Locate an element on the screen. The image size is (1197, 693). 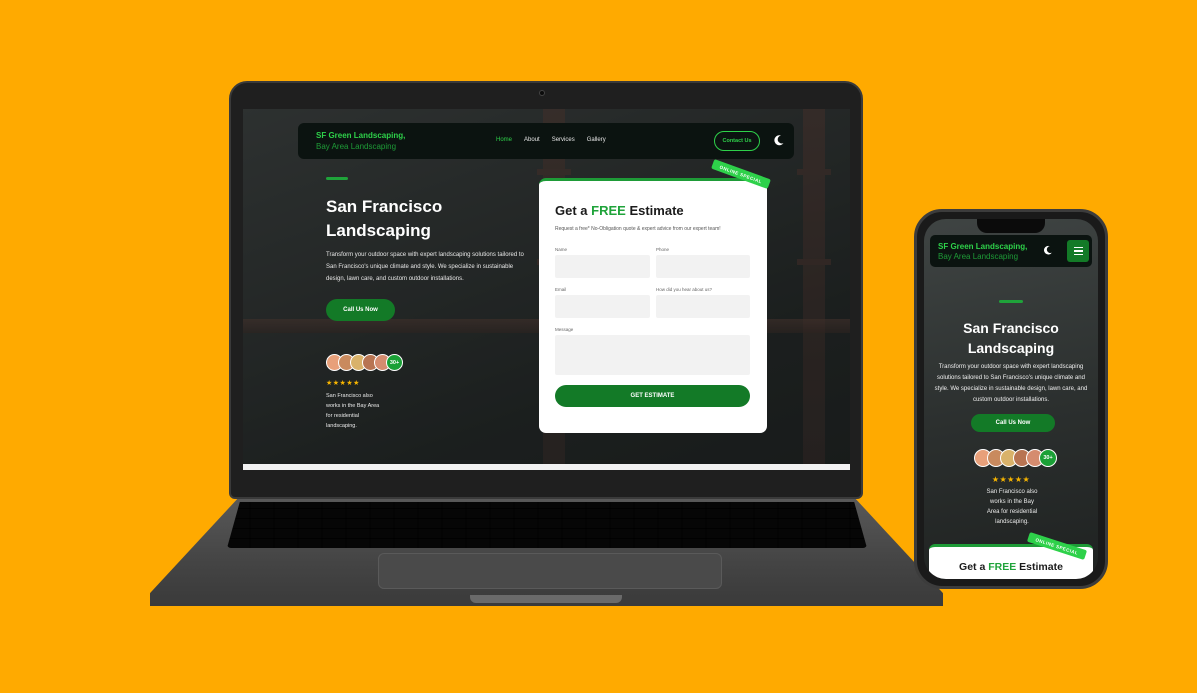
phone-field is located at coordinates (703, 266).